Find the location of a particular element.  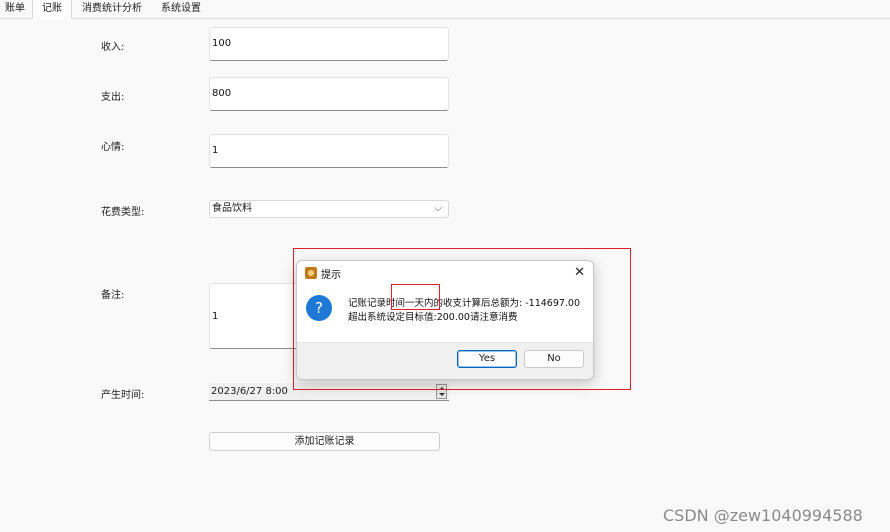

income-label: 收入: is located at coordinates (113, 47).